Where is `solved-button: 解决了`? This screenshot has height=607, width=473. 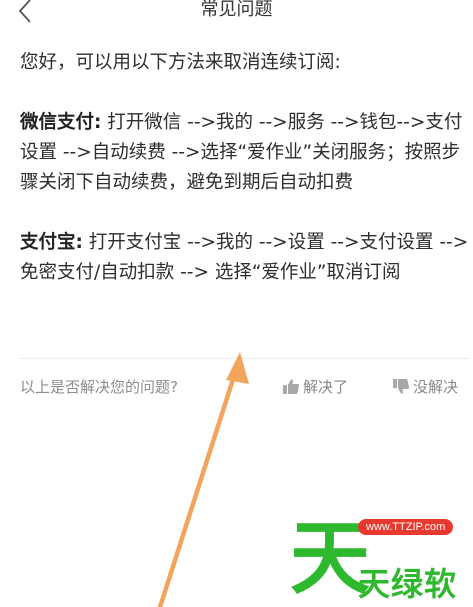 solved-button: 解决了 is located at coordinates (315, 386).